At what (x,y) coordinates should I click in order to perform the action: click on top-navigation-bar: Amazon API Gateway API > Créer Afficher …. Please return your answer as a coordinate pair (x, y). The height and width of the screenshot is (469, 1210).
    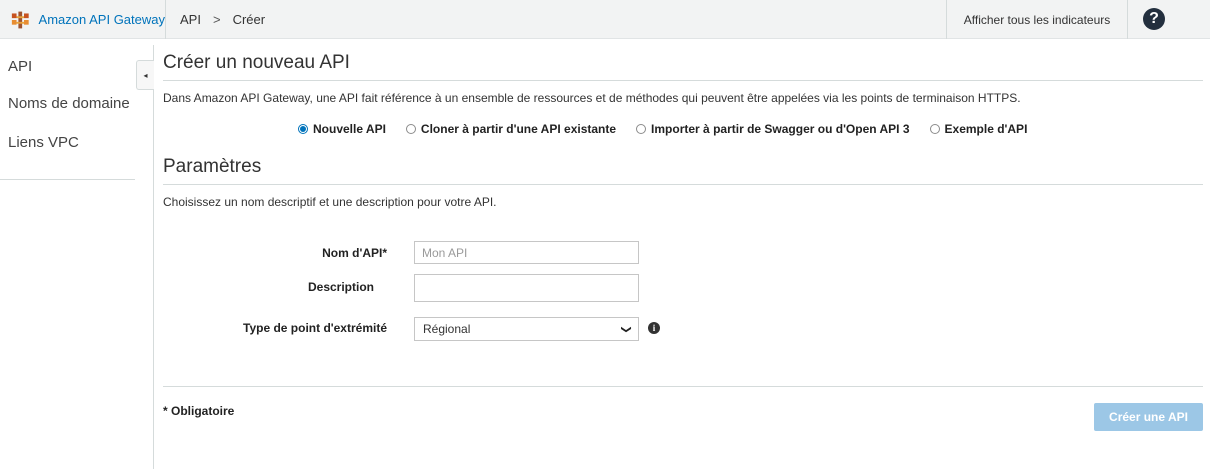
    Looking at the image, I should click on (605, 19).